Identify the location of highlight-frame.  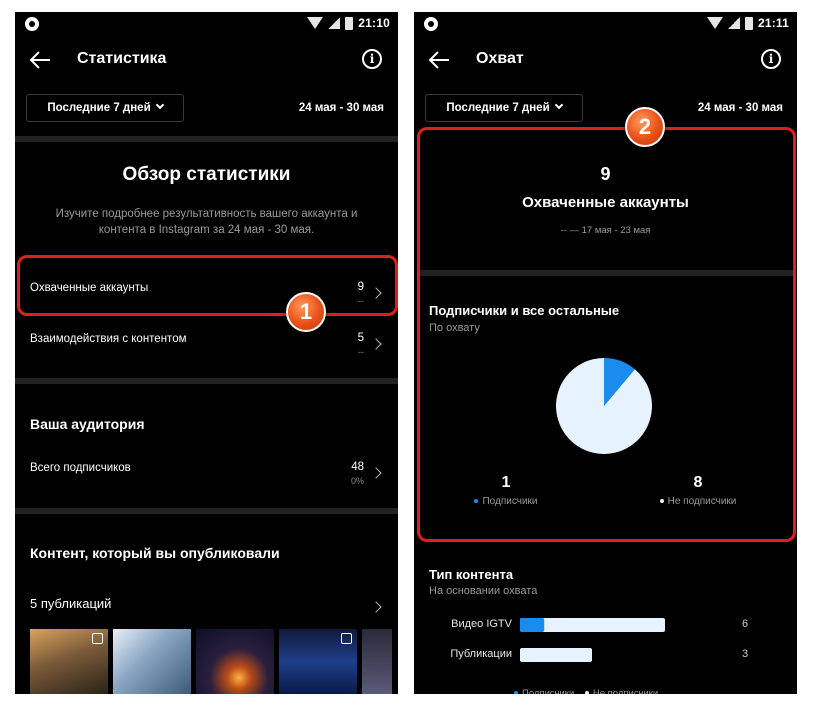
(207, 285).